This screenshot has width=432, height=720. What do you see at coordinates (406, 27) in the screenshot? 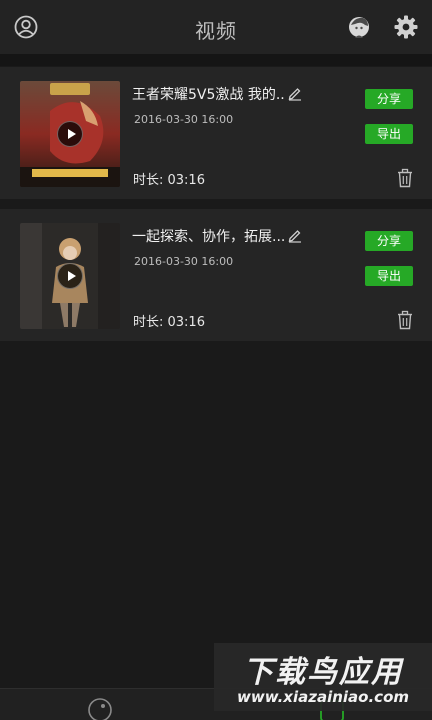
I see `gear-icon` at bounding box center [406, 27].